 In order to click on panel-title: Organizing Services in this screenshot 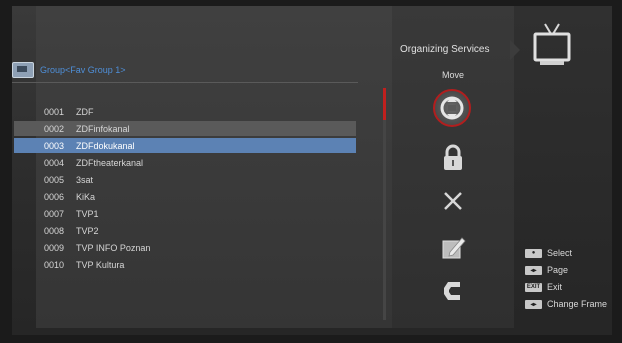, I will do `click(445, 49)`.